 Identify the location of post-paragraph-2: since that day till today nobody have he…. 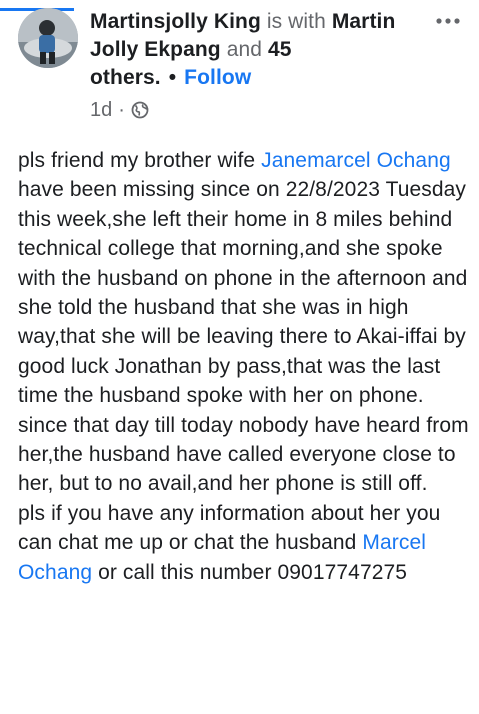
(243, 454).